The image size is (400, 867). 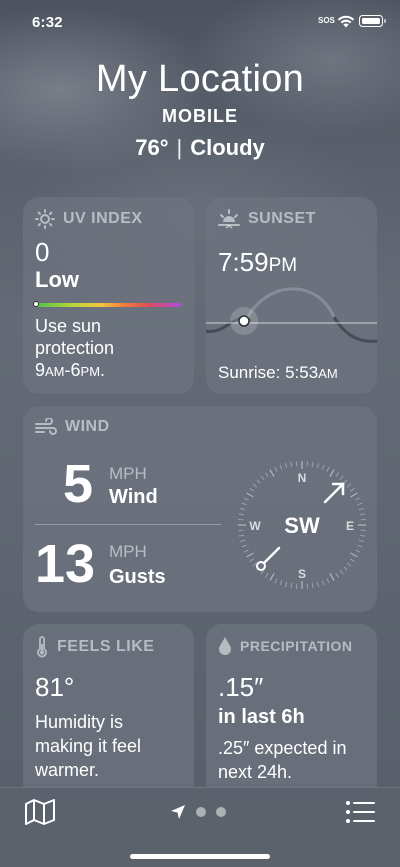 I want to click on uv-value: 0, so click(x=42, y=252).